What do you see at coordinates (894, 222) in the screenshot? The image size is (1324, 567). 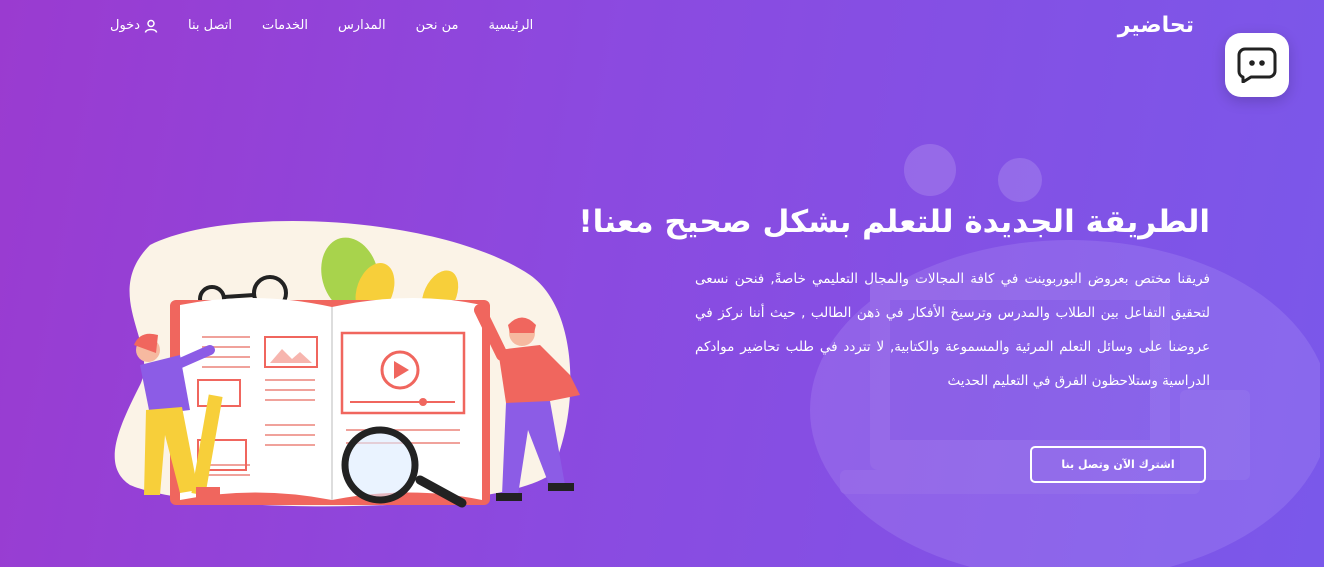 I see `hero-title: الطريقة الجديدة للتعلم بشكل صحيح معنا!` at bounding box center [894, 222].